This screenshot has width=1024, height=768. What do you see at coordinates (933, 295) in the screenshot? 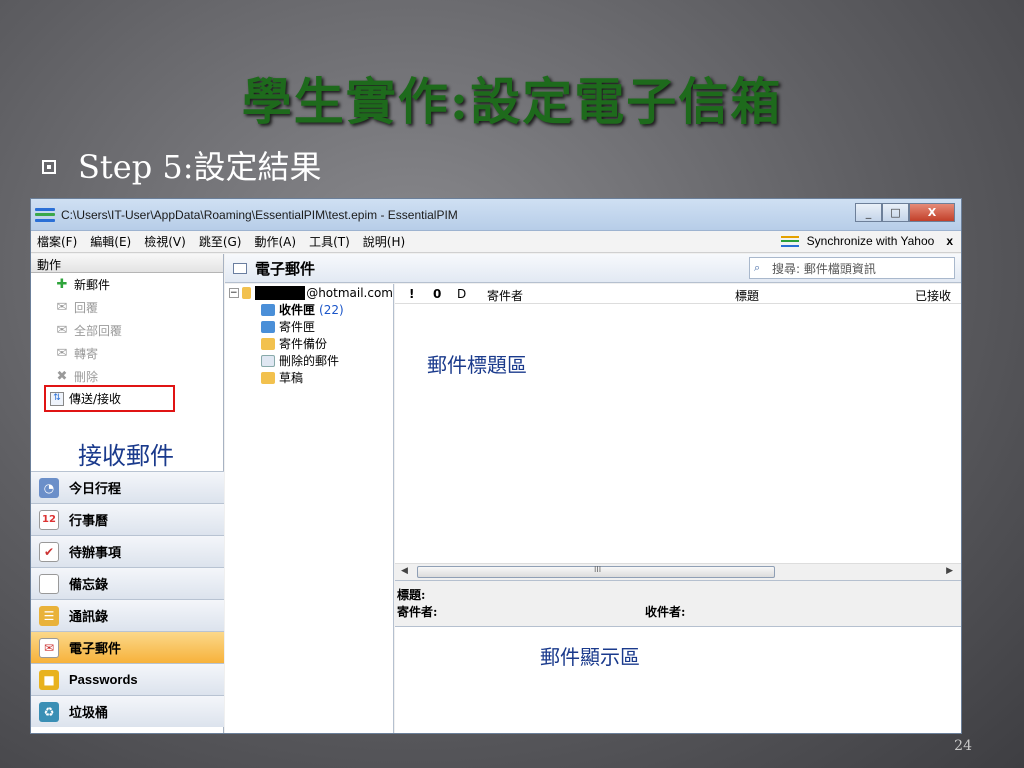
I see `col-received: 已接收` at bounding box center [933, 295].